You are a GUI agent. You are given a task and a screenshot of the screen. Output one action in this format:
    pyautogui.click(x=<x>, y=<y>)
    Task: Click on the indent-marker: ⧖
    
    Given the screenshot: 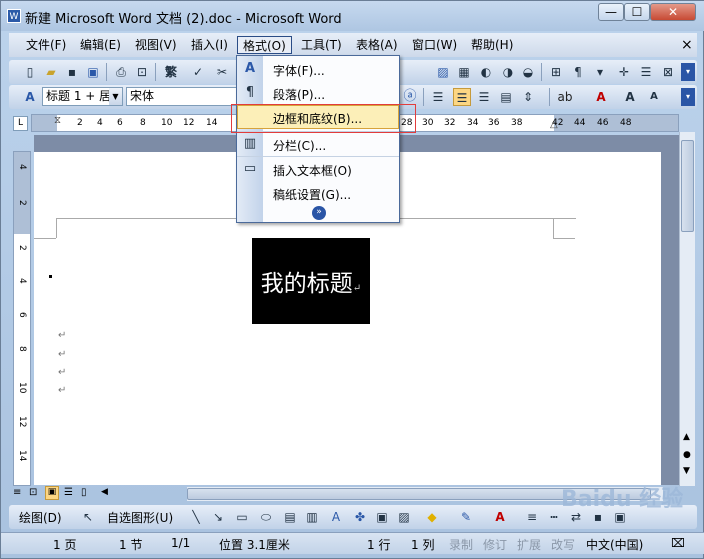 What is the action you would take?
    pyautogui.click(x=57, y=120)
    